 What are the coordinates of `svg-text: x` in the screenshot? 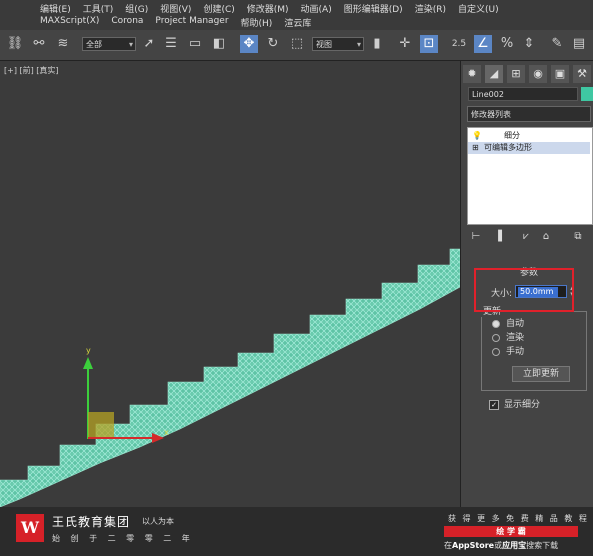 It's located at (166, 432).